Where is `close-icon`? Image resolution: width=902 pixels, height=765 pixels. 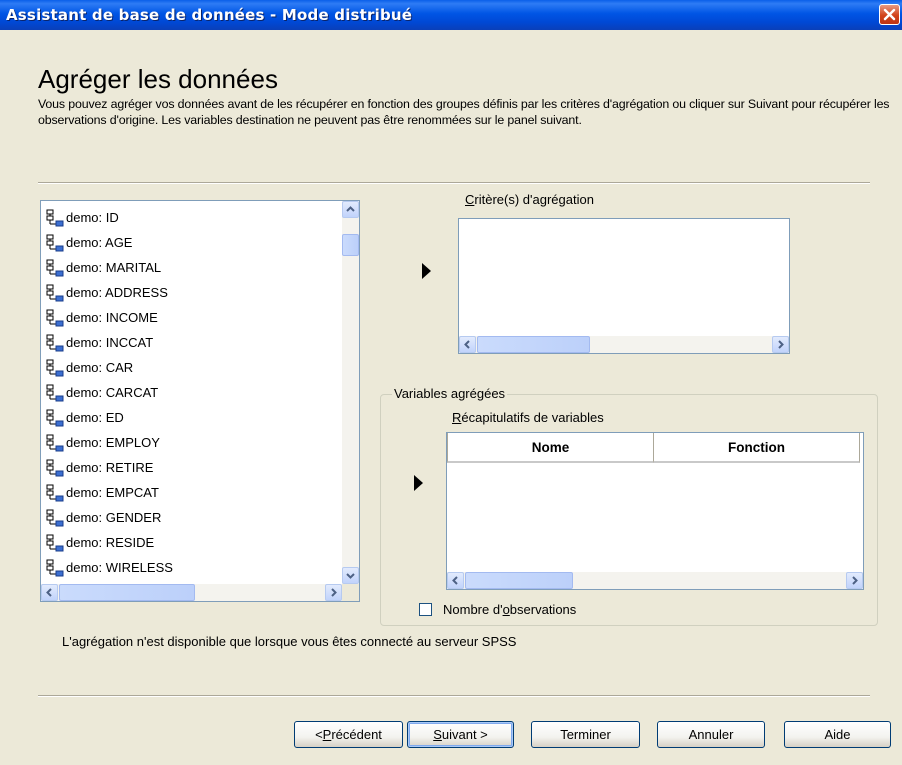
close-icon is located at coordinates (889, 14).